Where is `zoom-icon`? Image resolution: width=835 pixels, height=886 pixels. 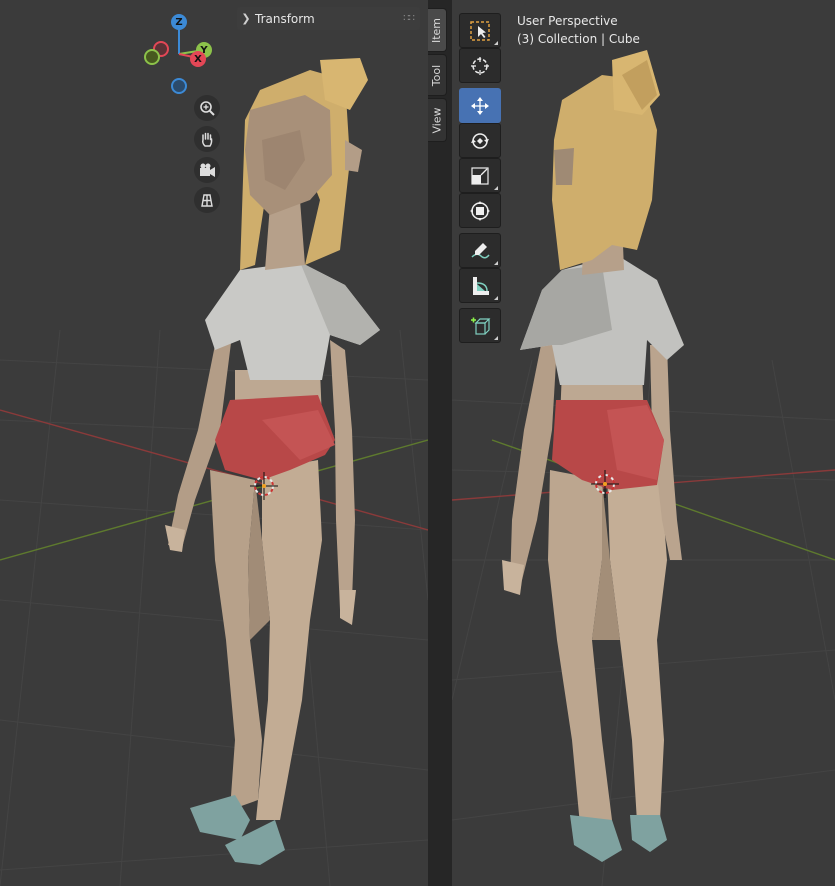 zoom-icon is located at coordinates (207, 108).